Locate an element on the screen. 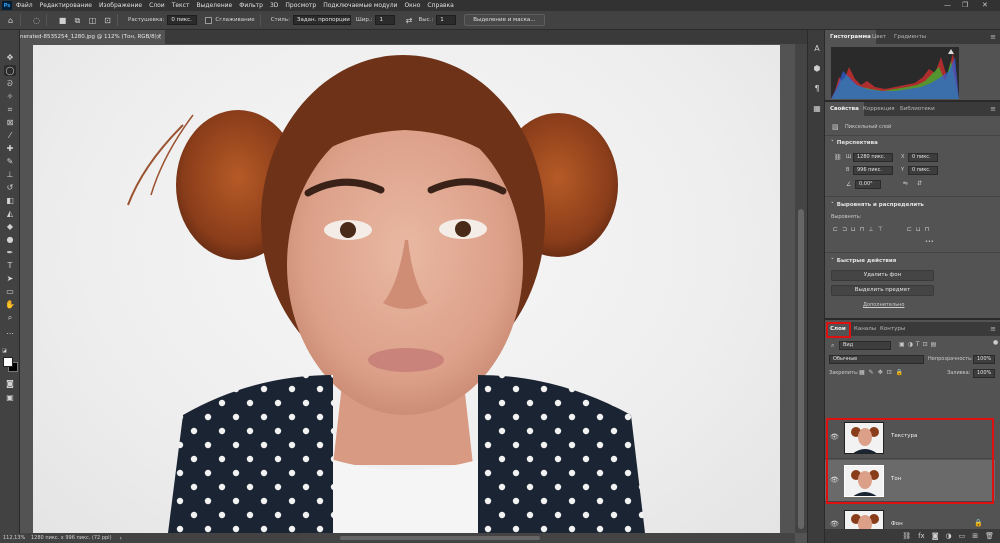  filter-toggle-icon: ● is located at coordinates (995, 342).